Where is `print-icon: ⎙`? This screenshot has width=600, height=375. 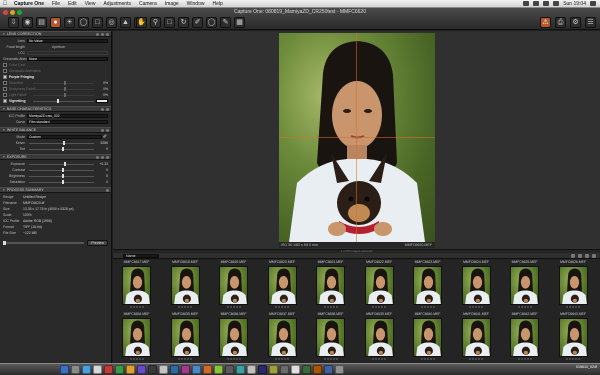
print-icon: ⎙ is located at coordinates (560, 22).